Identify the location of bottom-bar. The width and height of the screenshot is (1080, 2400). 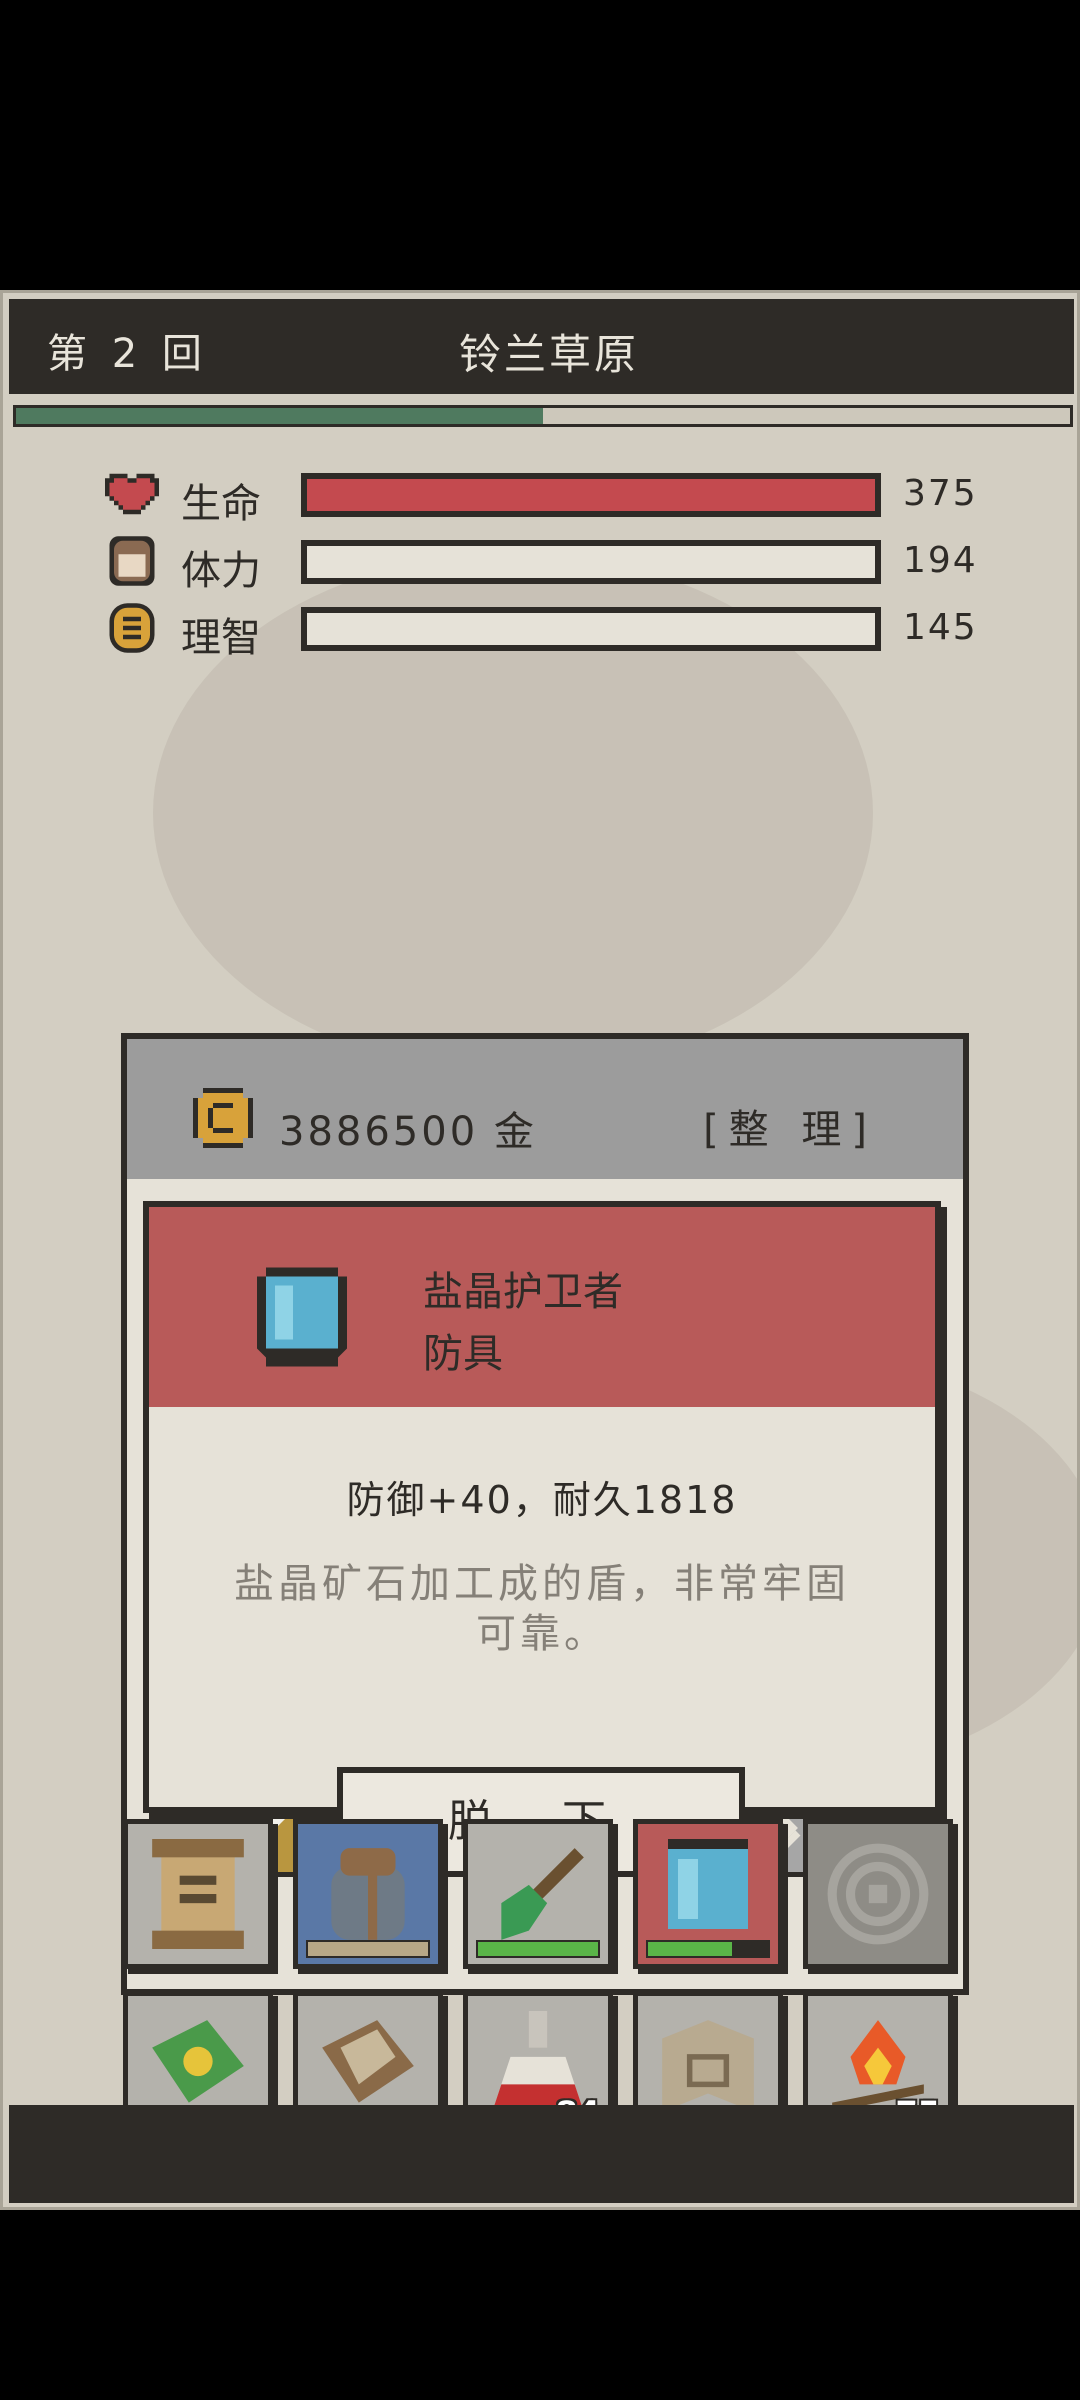
(541, 2154).